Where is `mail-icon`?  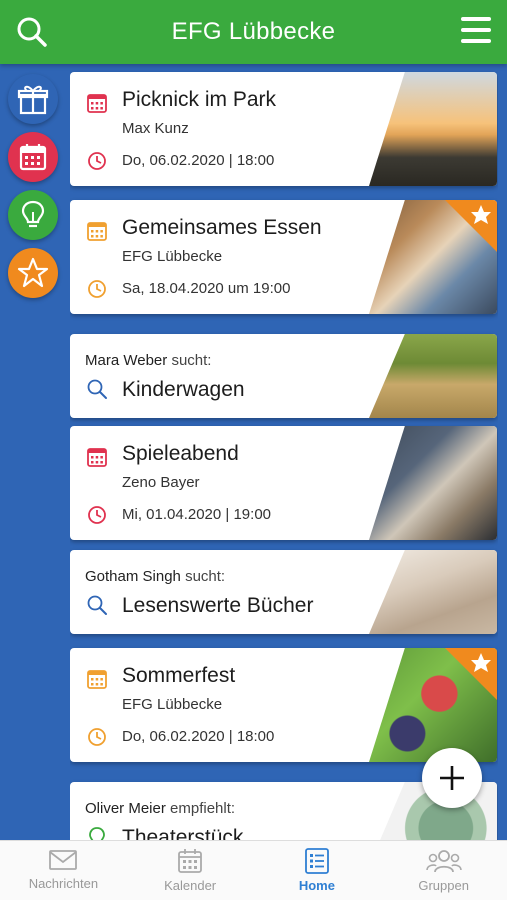
mail-icon is located at coordinates (63, 860).